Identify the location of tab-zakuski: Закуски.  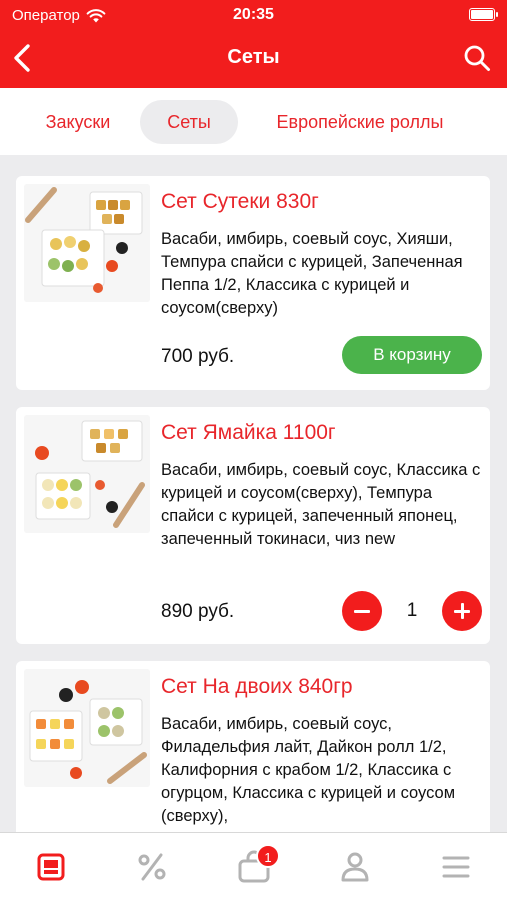
(78, 122).